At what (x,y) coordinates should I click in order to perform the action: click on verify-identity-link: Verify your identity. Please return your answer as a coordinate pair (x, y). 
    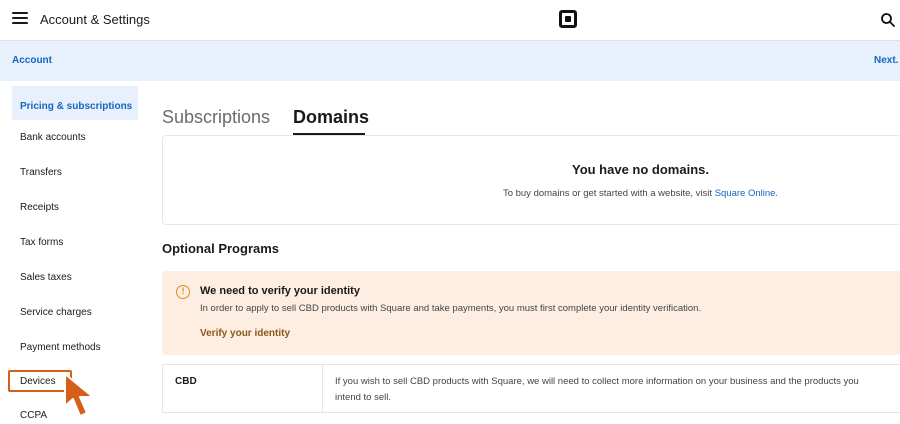
    Looking at the image, I should click on (245, 333).